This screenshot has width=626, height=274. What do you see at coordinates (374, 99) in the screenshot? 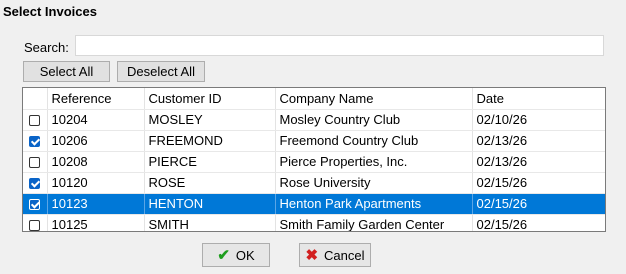
I see `column-header-company-name: Company Name` at bounding box center [374, 99].